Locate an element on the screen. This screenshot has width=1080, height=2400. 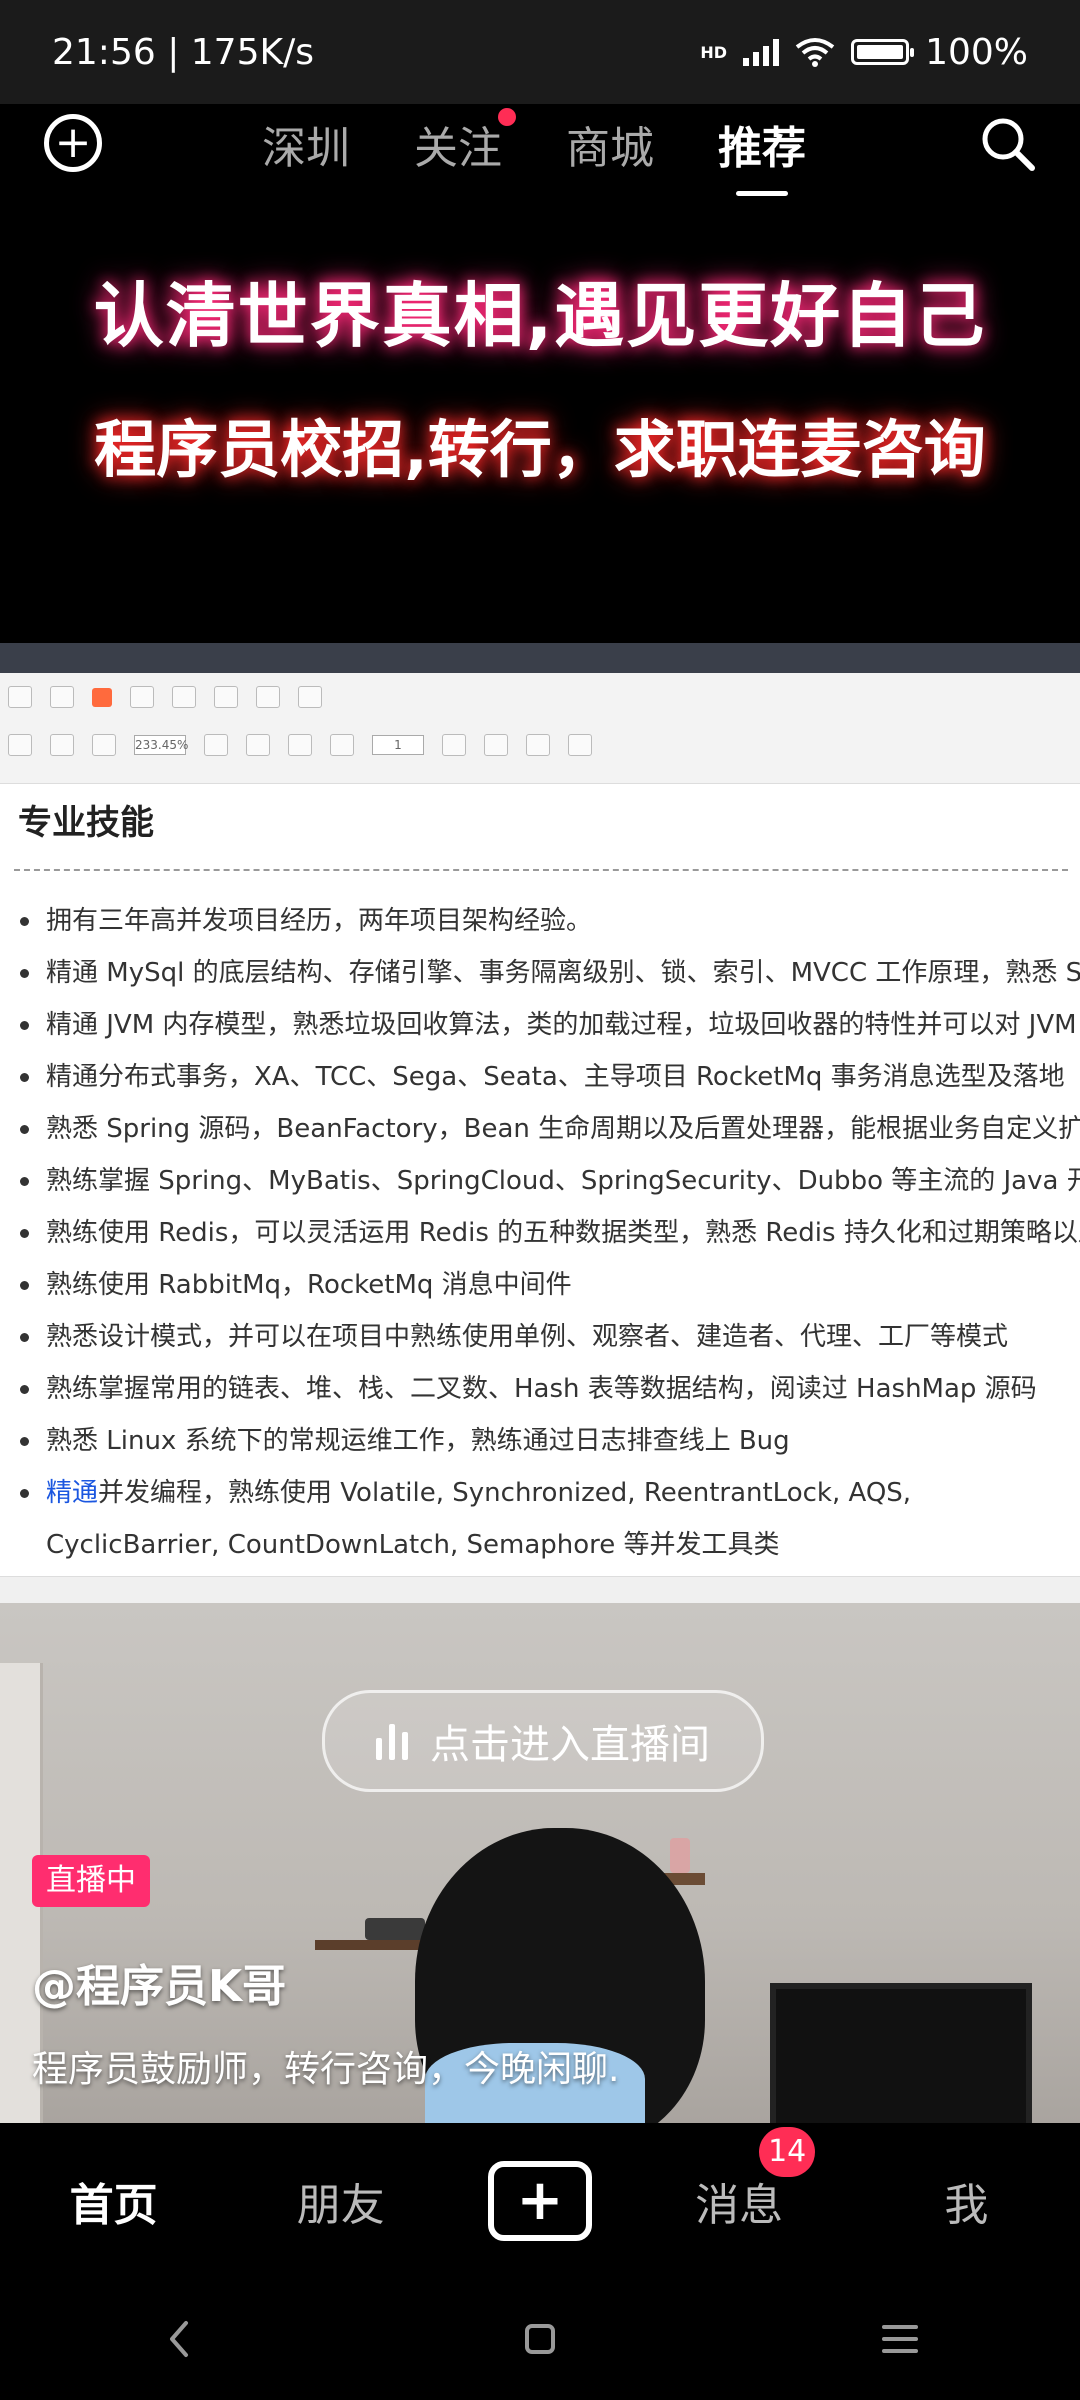
battery-icon is located at coordinates (883, 52).